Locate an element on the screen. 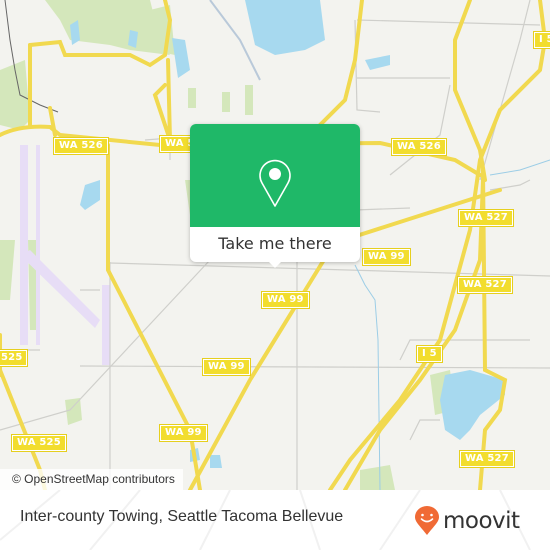  moovit-pin-icon is located at coordinates (427, 520).